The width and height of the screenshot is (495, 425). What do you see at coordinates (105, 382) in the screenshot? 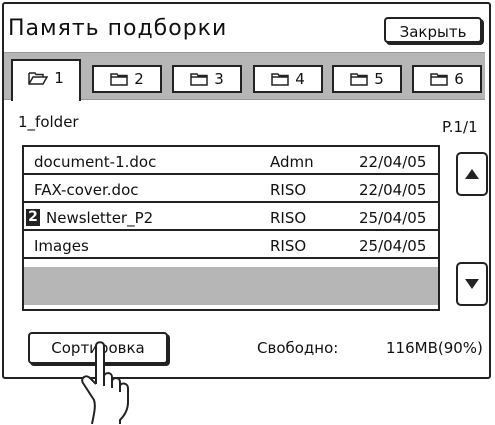
I see `pointing-hand-icon` at bounding box center [105, 382].